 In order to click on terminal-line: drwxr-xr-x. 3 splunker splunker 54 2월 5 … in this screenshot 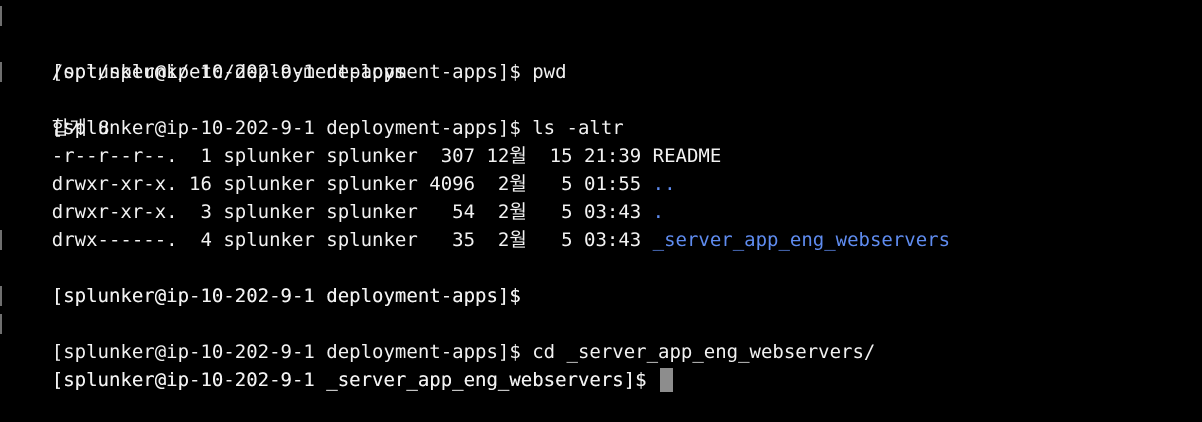, I will do `click(604, 196)`.